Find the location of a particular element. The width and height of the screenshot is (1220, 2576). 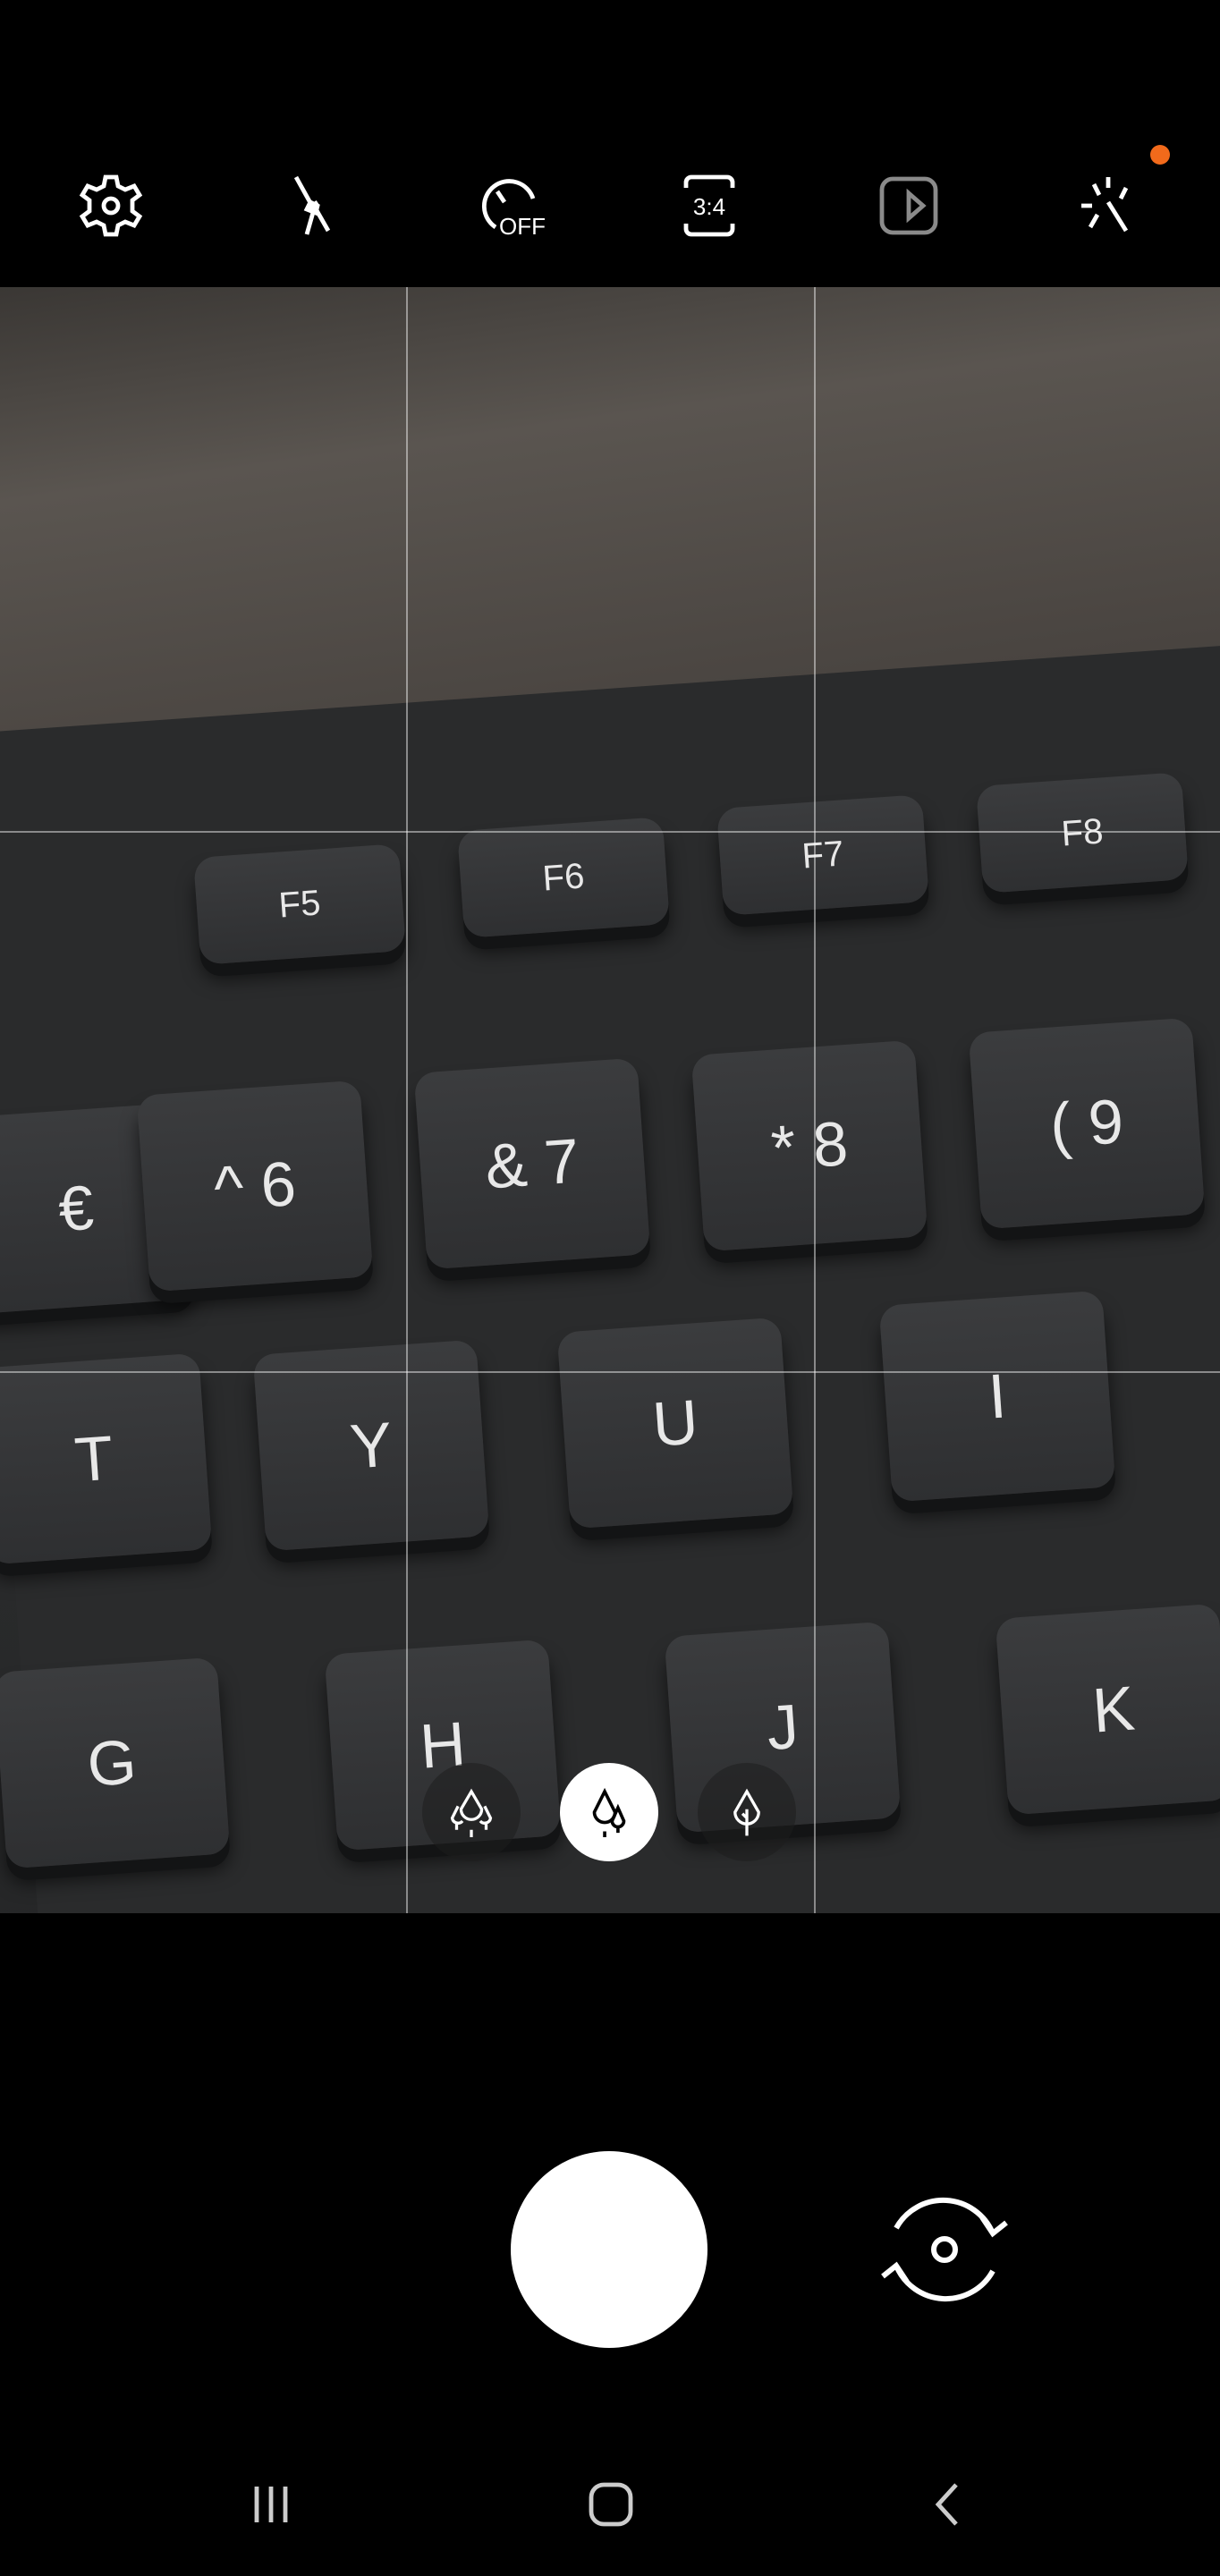

zoom-ultra-wide-button is located at coordinates (471, 1812).